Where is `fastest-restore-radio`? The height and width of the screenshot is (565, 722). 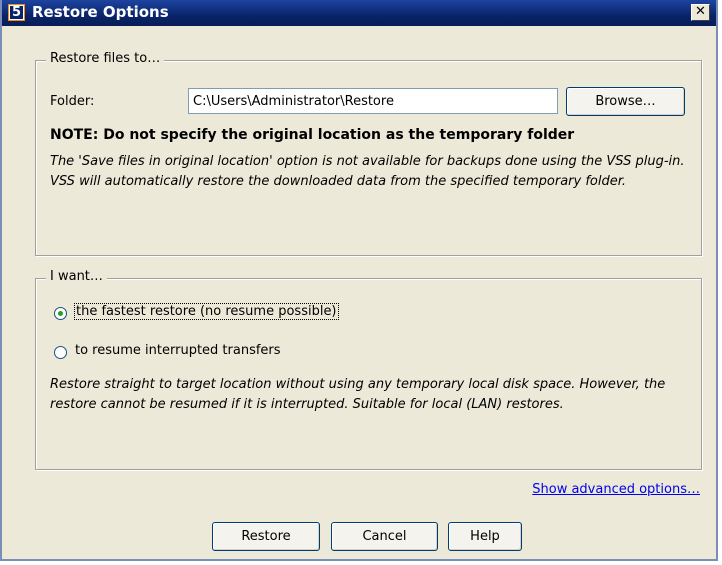
fastest-restore-radio is located at coordinates (60, 313).